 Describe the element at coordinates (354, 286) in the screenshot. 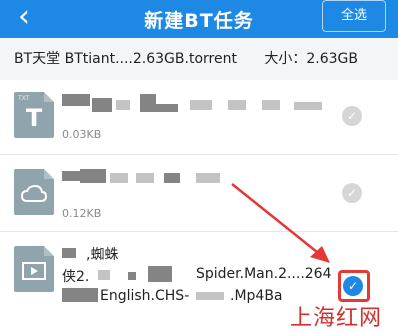

I see `highlight-box` at that location.